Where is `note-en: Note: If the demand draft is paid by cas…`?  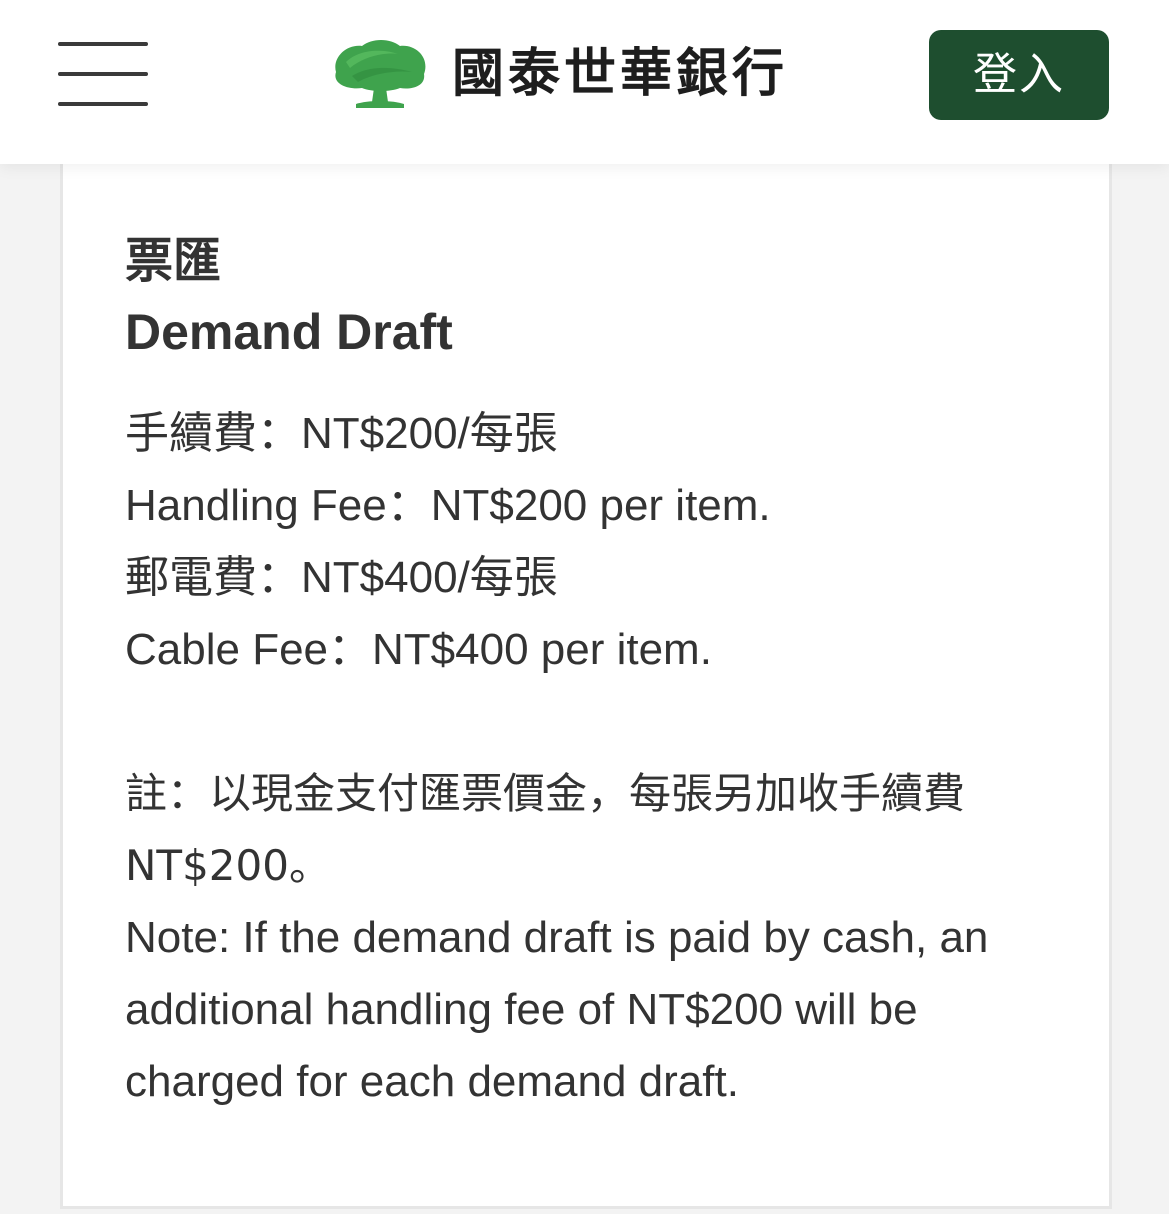 note-en: Note: If the demand draft is paid by cas… is located at coordinates (557, 1009).